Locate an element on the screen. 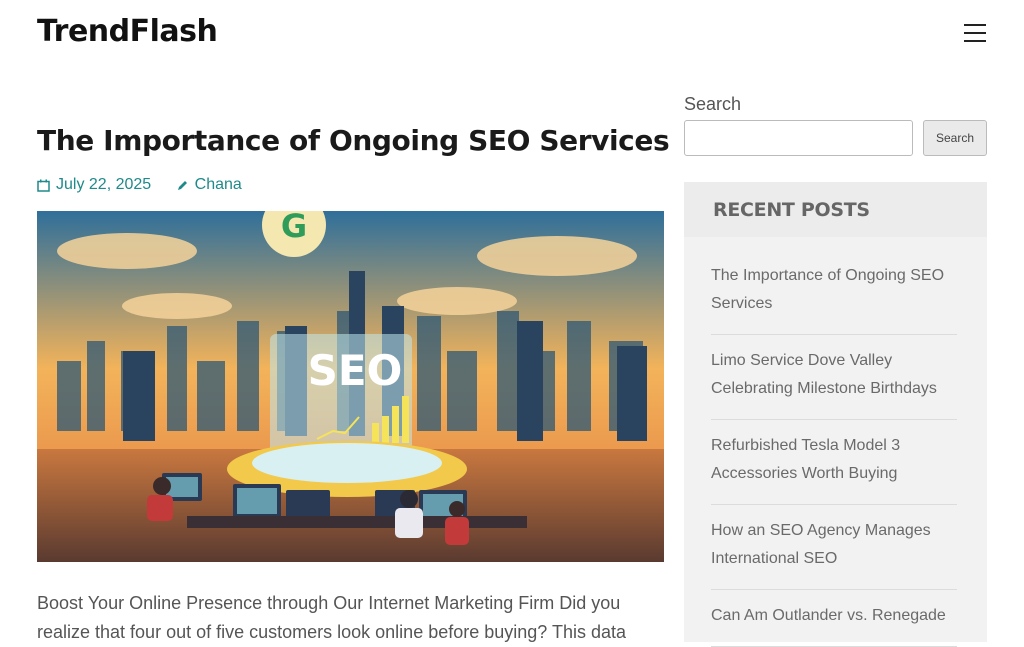  svg-text: G is located at coordinates (294, 228).